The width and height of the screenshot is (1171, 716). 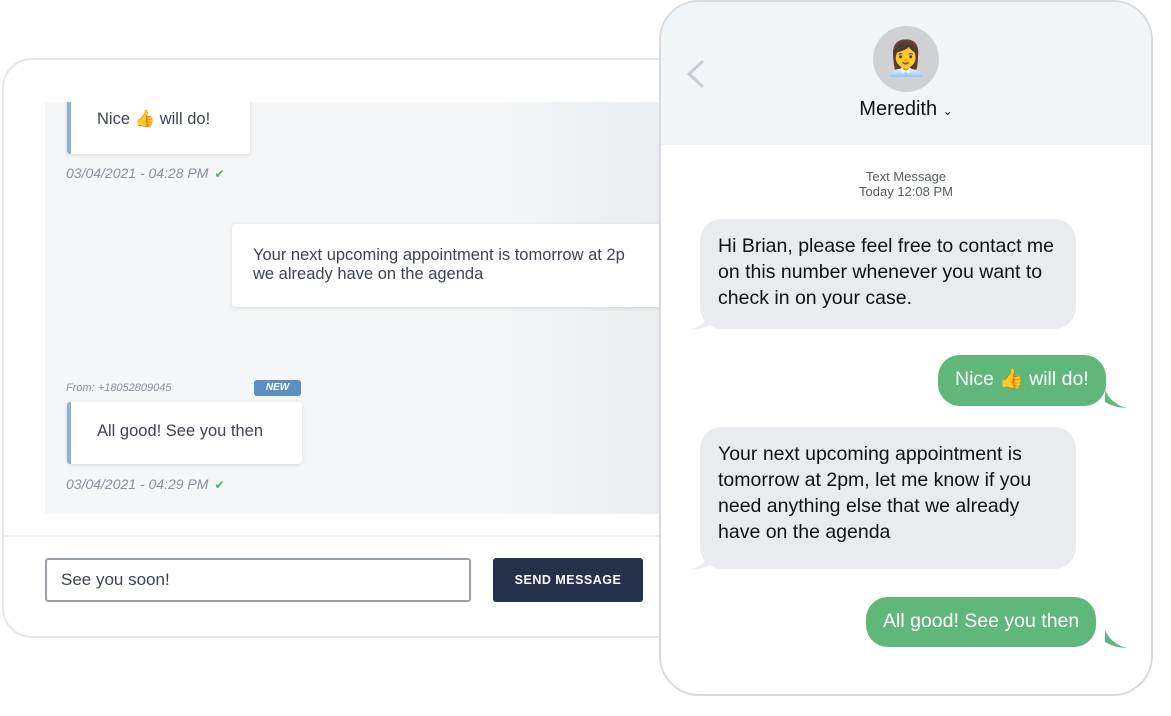 I want to click on divider, so click(x=362, y=536).